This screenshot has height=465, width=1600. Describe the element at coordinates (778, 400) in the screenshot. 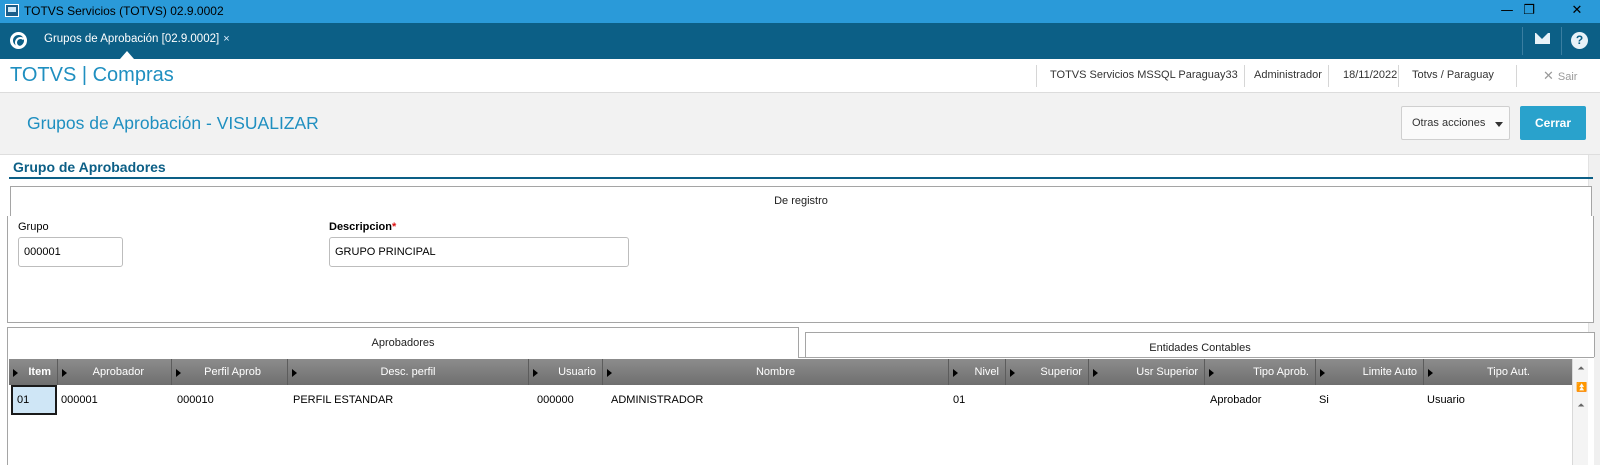

I see `cell-nombre: ADMINISTRADOR` at that location.